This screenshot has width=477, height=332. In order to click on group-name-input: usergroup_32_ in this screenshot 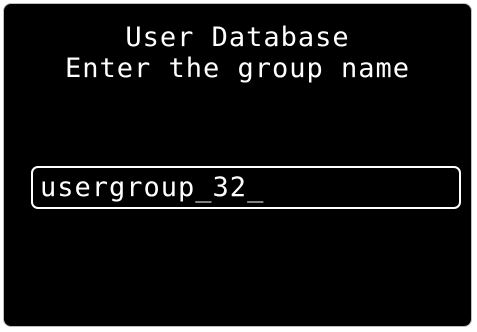, I will do `click(246, 187)`.